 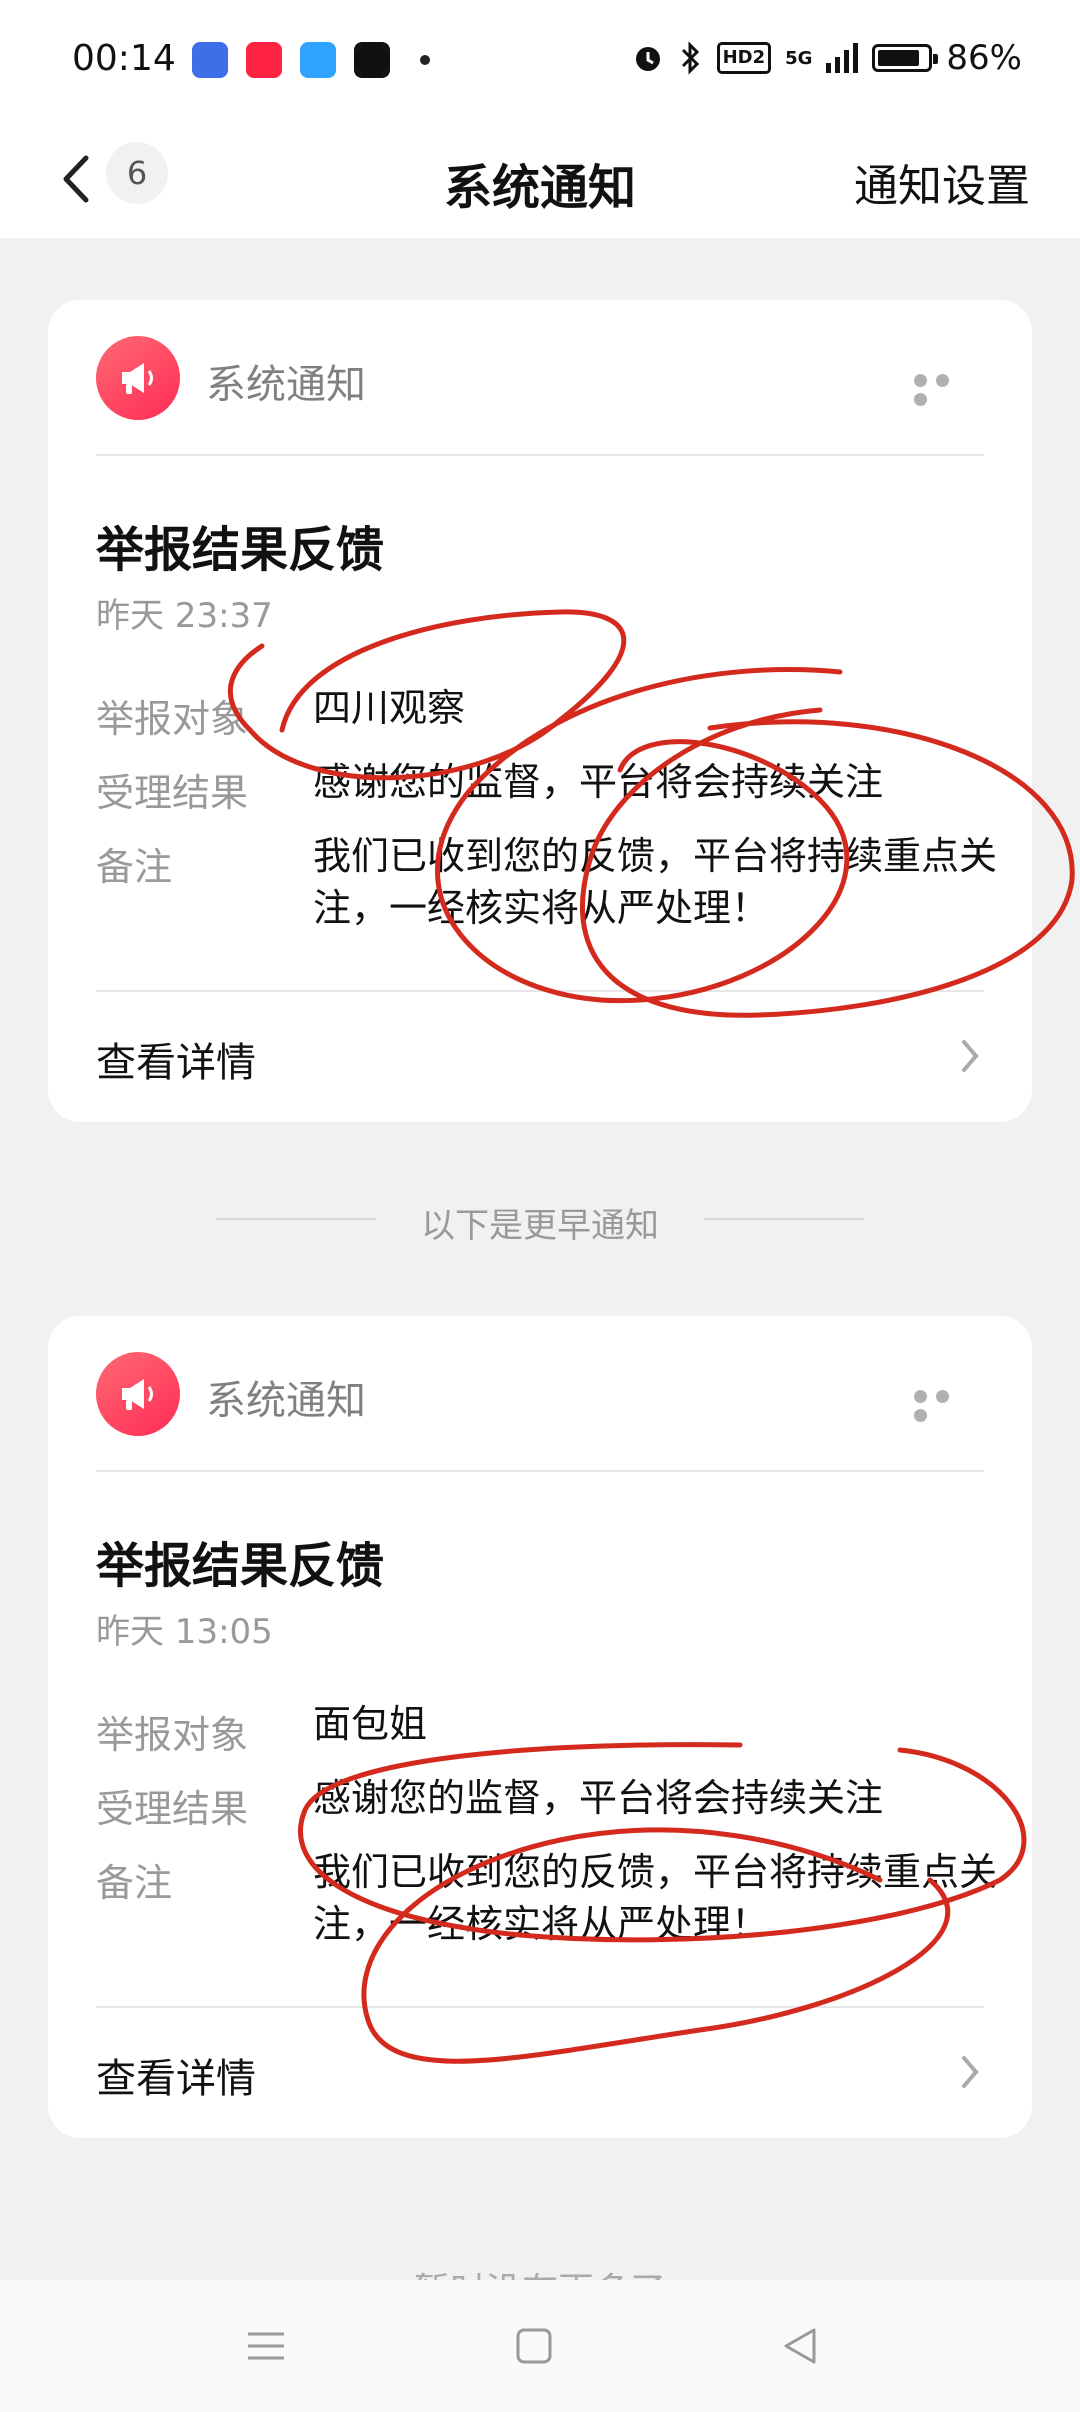 What do you see at coordinates (799, 58) in the screenshot?
I see `signal-label: 5G` at bounding box center [799, 58].